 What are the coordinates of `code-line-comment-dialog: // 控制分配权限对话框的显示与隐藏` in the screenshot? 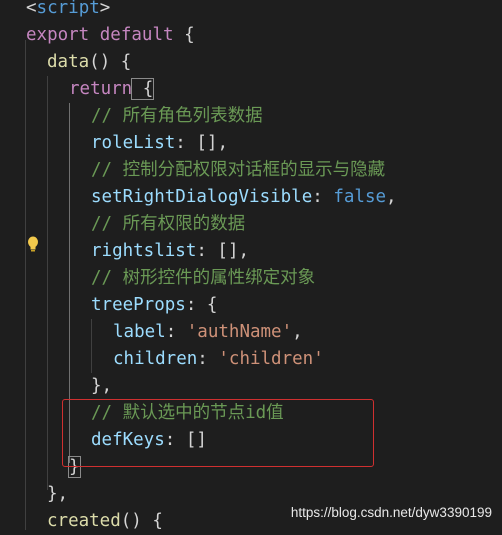 It's located at (238, 170).